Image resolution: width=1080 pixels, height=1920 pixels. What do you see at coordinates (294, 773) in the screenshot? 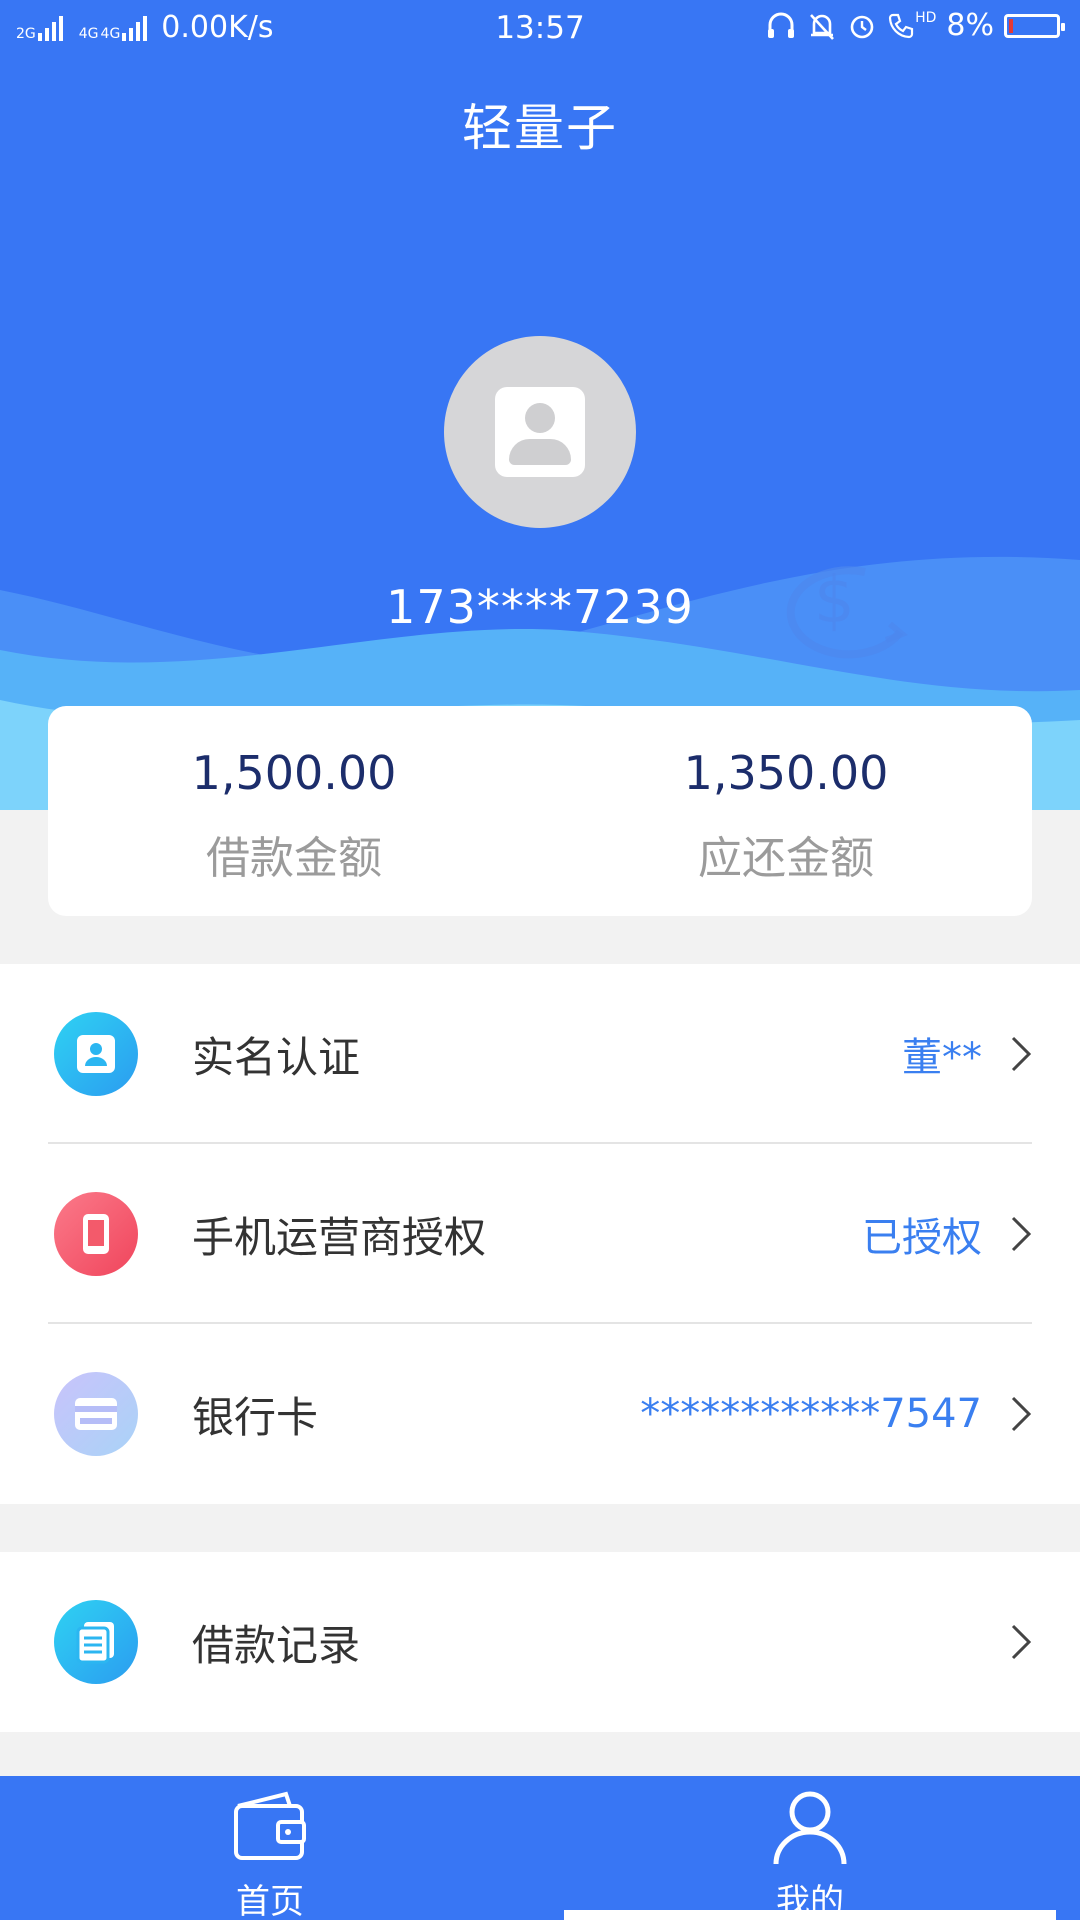
I see `loan-amount-value: 1,500.00` at bounding box center [294, 773].